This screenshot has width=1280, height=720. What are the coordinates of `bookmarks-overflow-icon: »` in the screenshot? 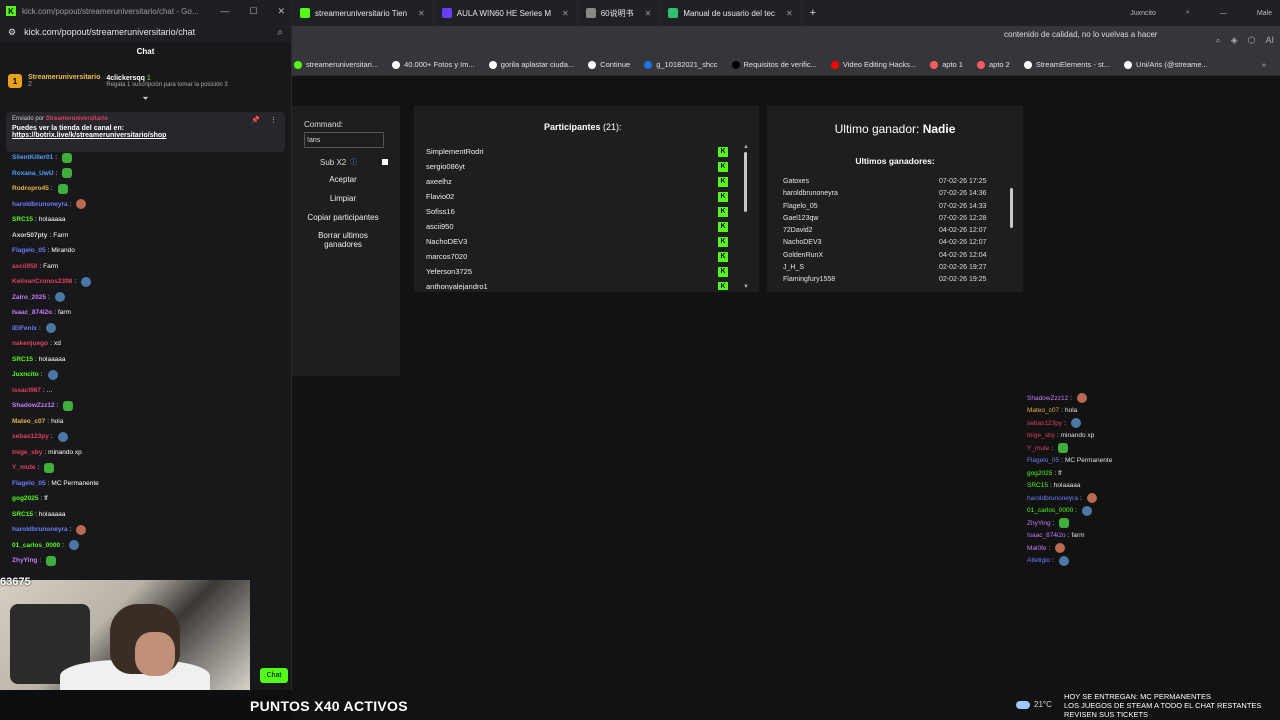 It's located at (1264, 64).